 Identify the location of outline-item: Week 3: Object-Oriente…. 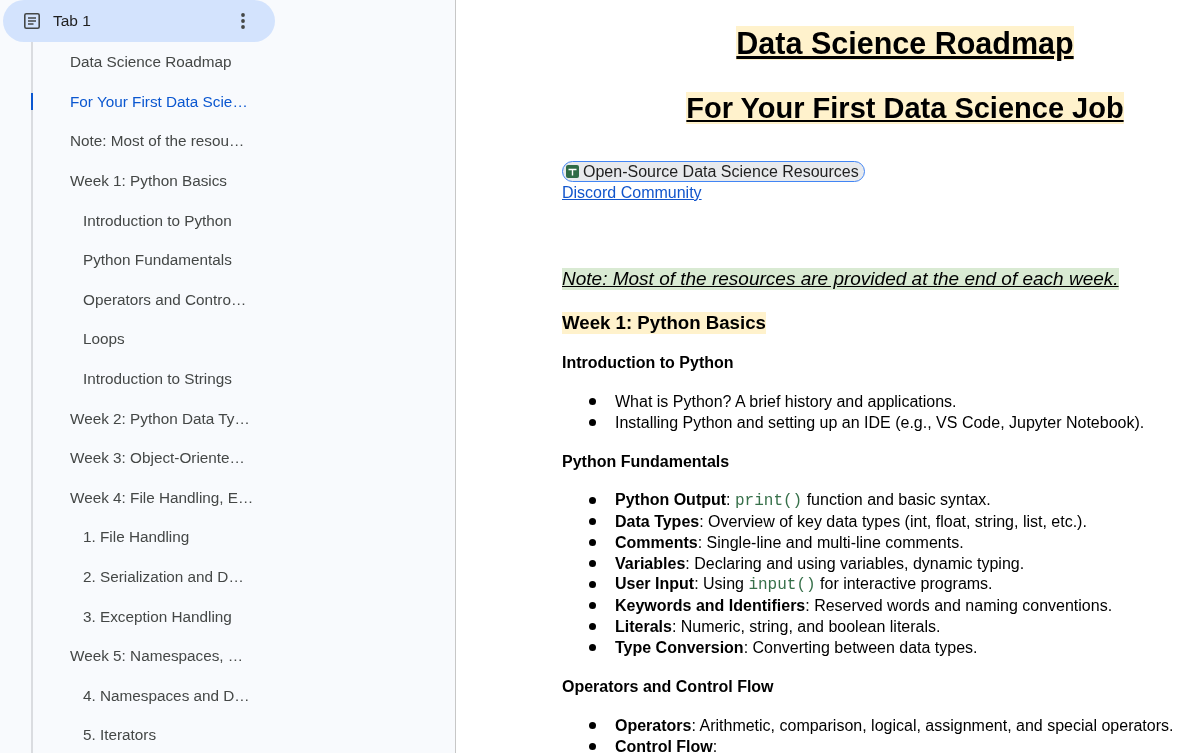
(138, 458).